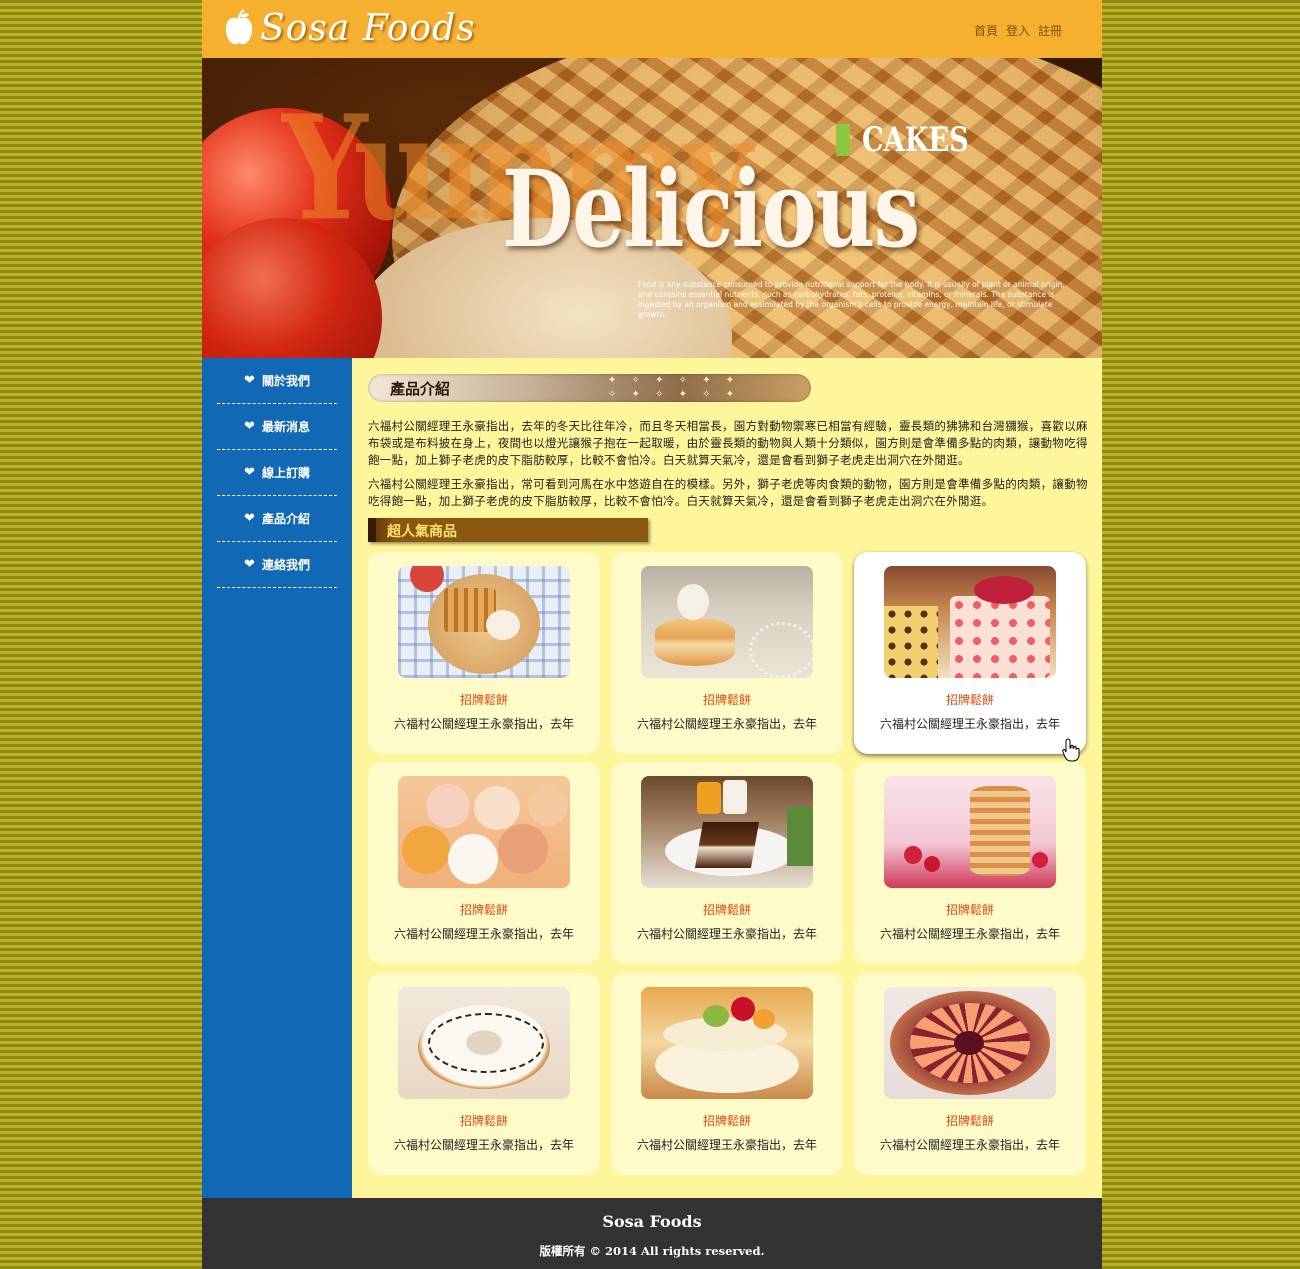  I want to click on sidebar-item-label: 產品介紹, so click(285, 519).